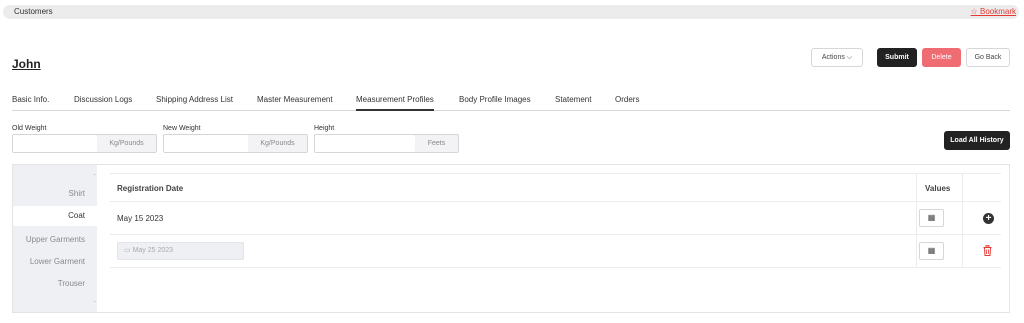  What do you see at coordinates (573, 103) in the screenshot?
I see `tab-statement: Statement` at bounding box center [573, 103].